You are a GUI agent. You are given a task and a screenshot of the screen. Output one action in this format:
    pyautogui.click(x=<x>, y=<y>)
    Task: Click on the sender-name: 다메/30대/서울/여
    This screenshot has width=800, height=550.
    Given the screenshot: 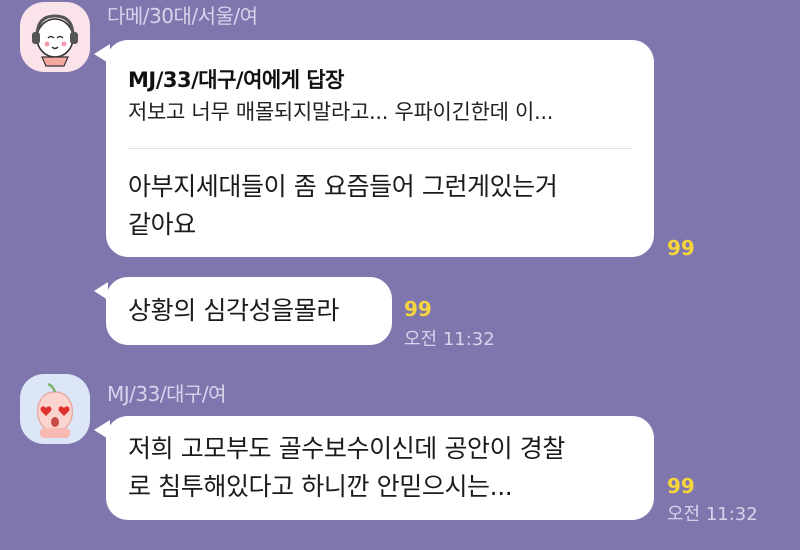 What is the action you would take?
    pyautogui.click(x=182, y=16)
    